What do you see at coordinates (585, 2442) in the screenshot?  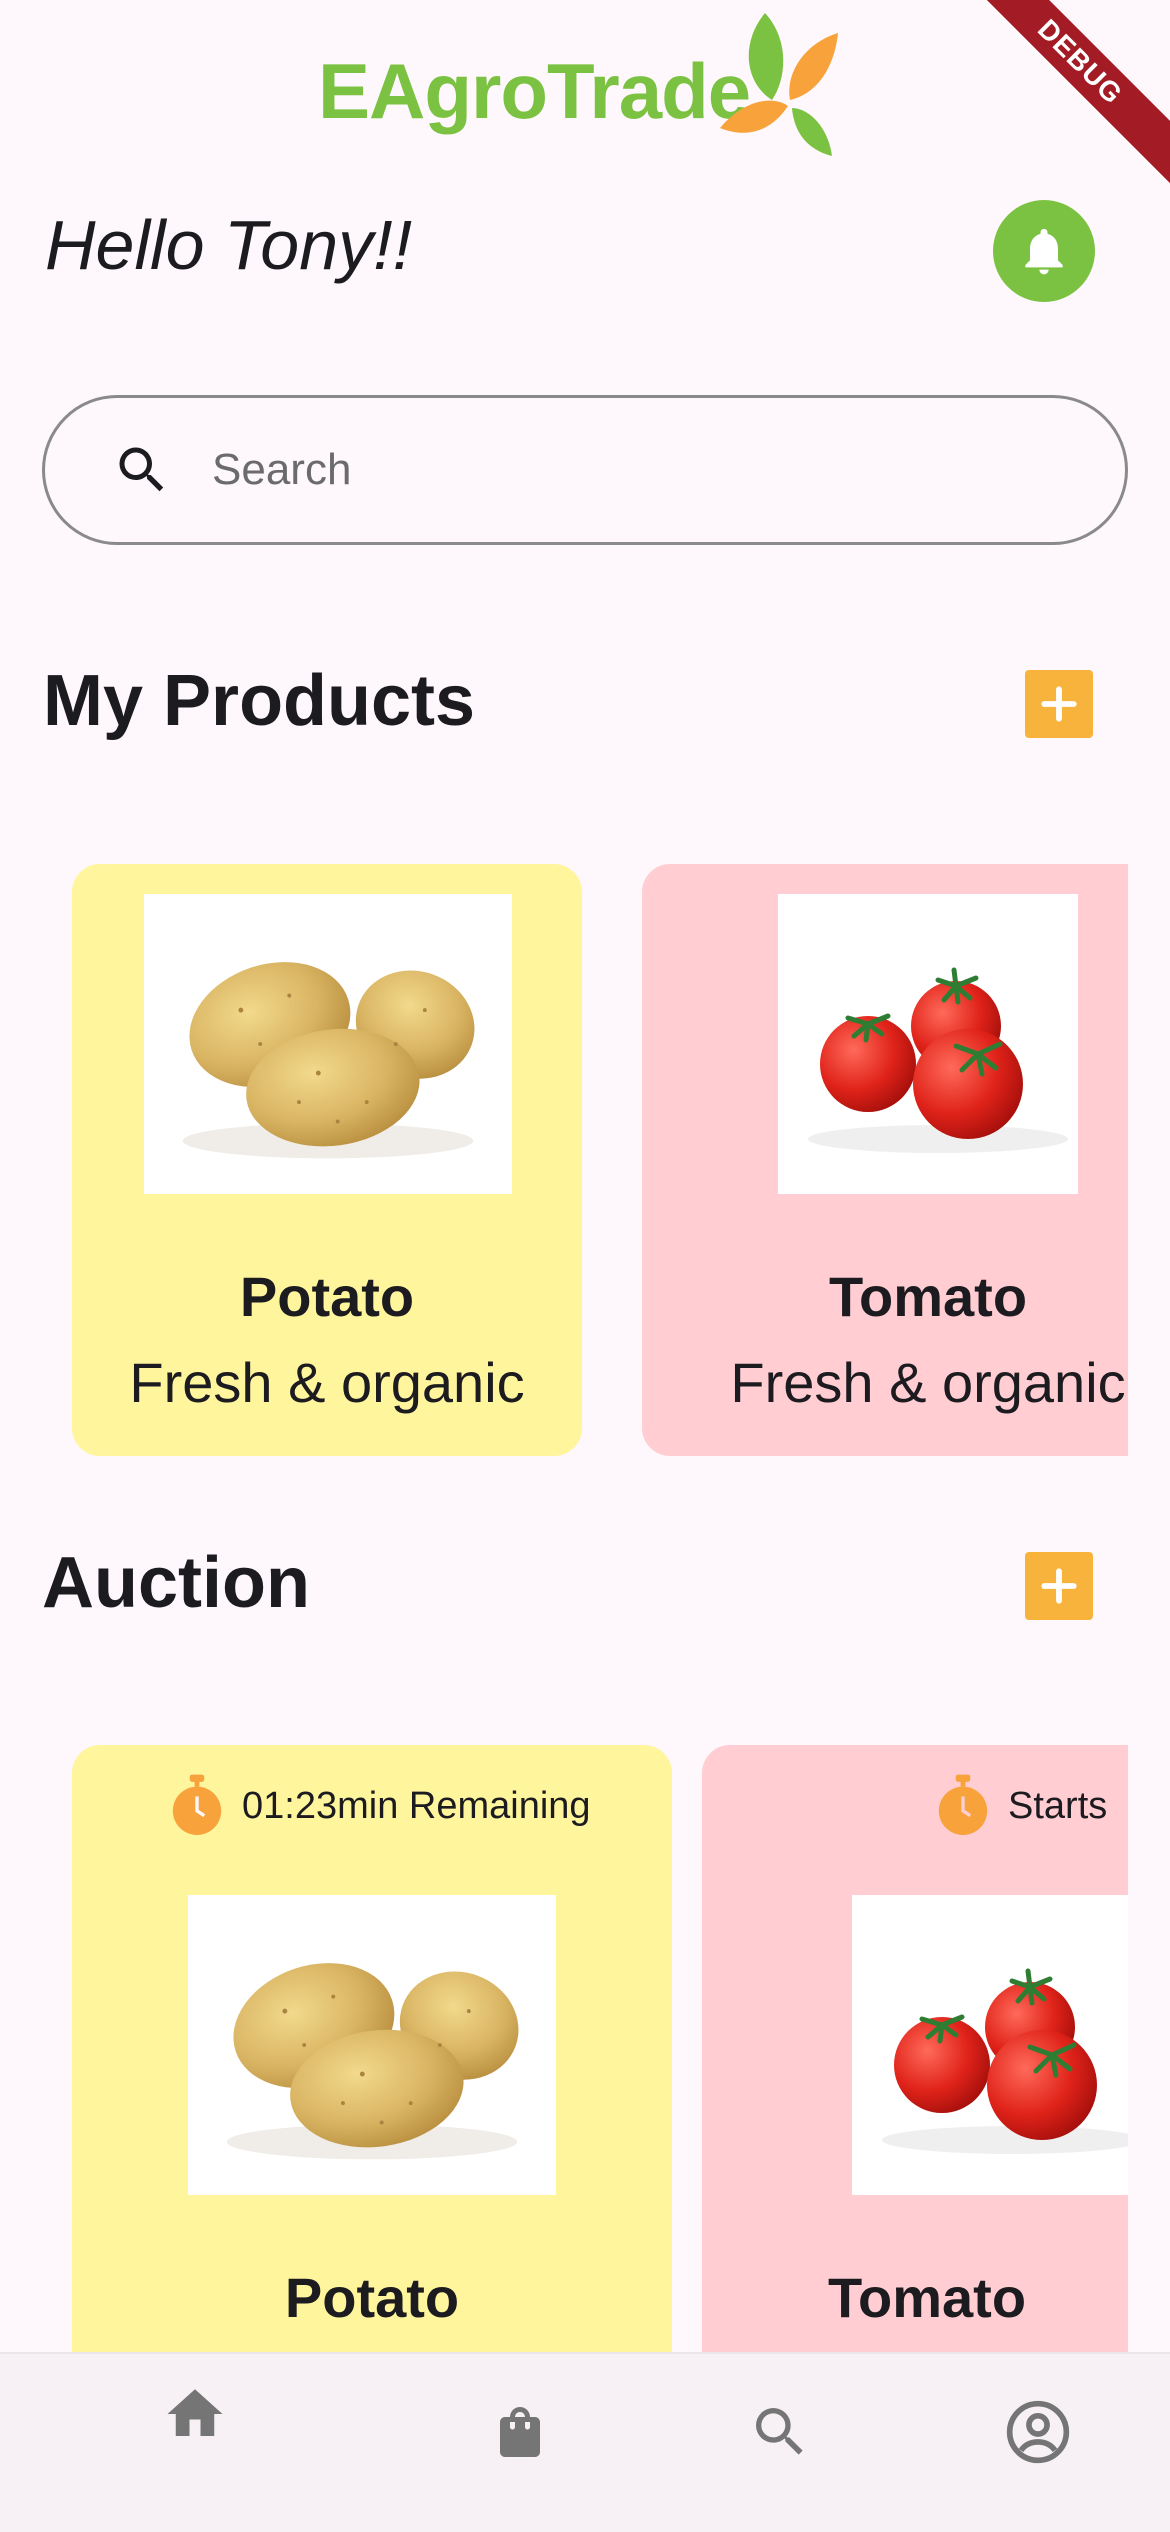 I see `bottom-navigation` at bounding box center [585, 2442].